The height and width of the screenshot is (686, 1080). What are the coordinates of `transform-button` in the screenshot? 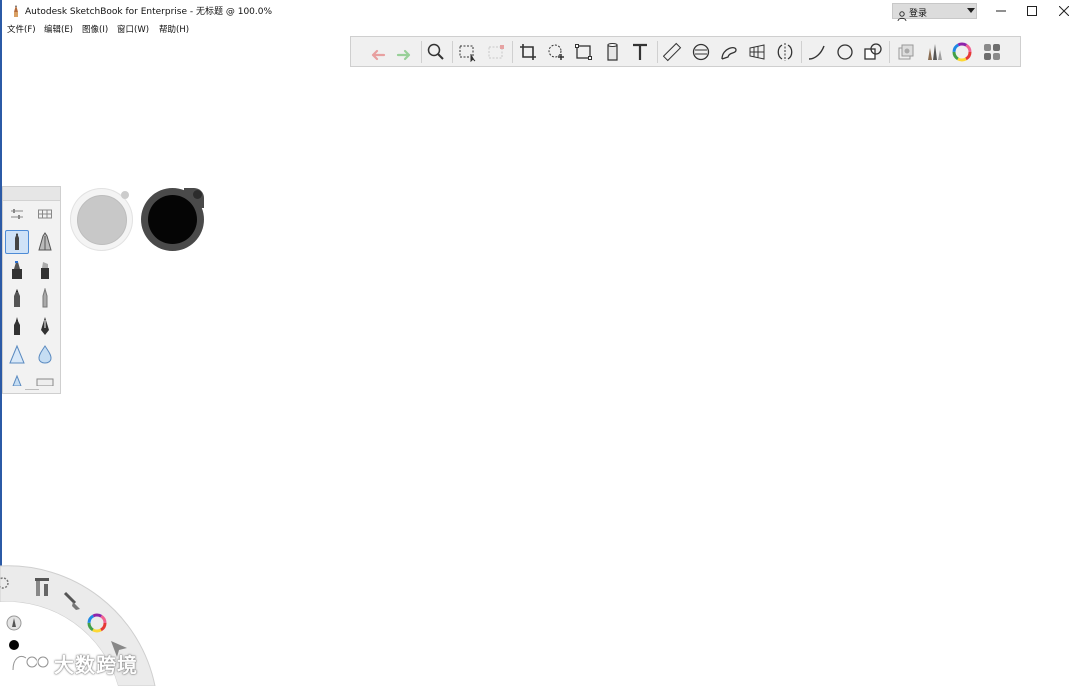 It's located at (556, 52).